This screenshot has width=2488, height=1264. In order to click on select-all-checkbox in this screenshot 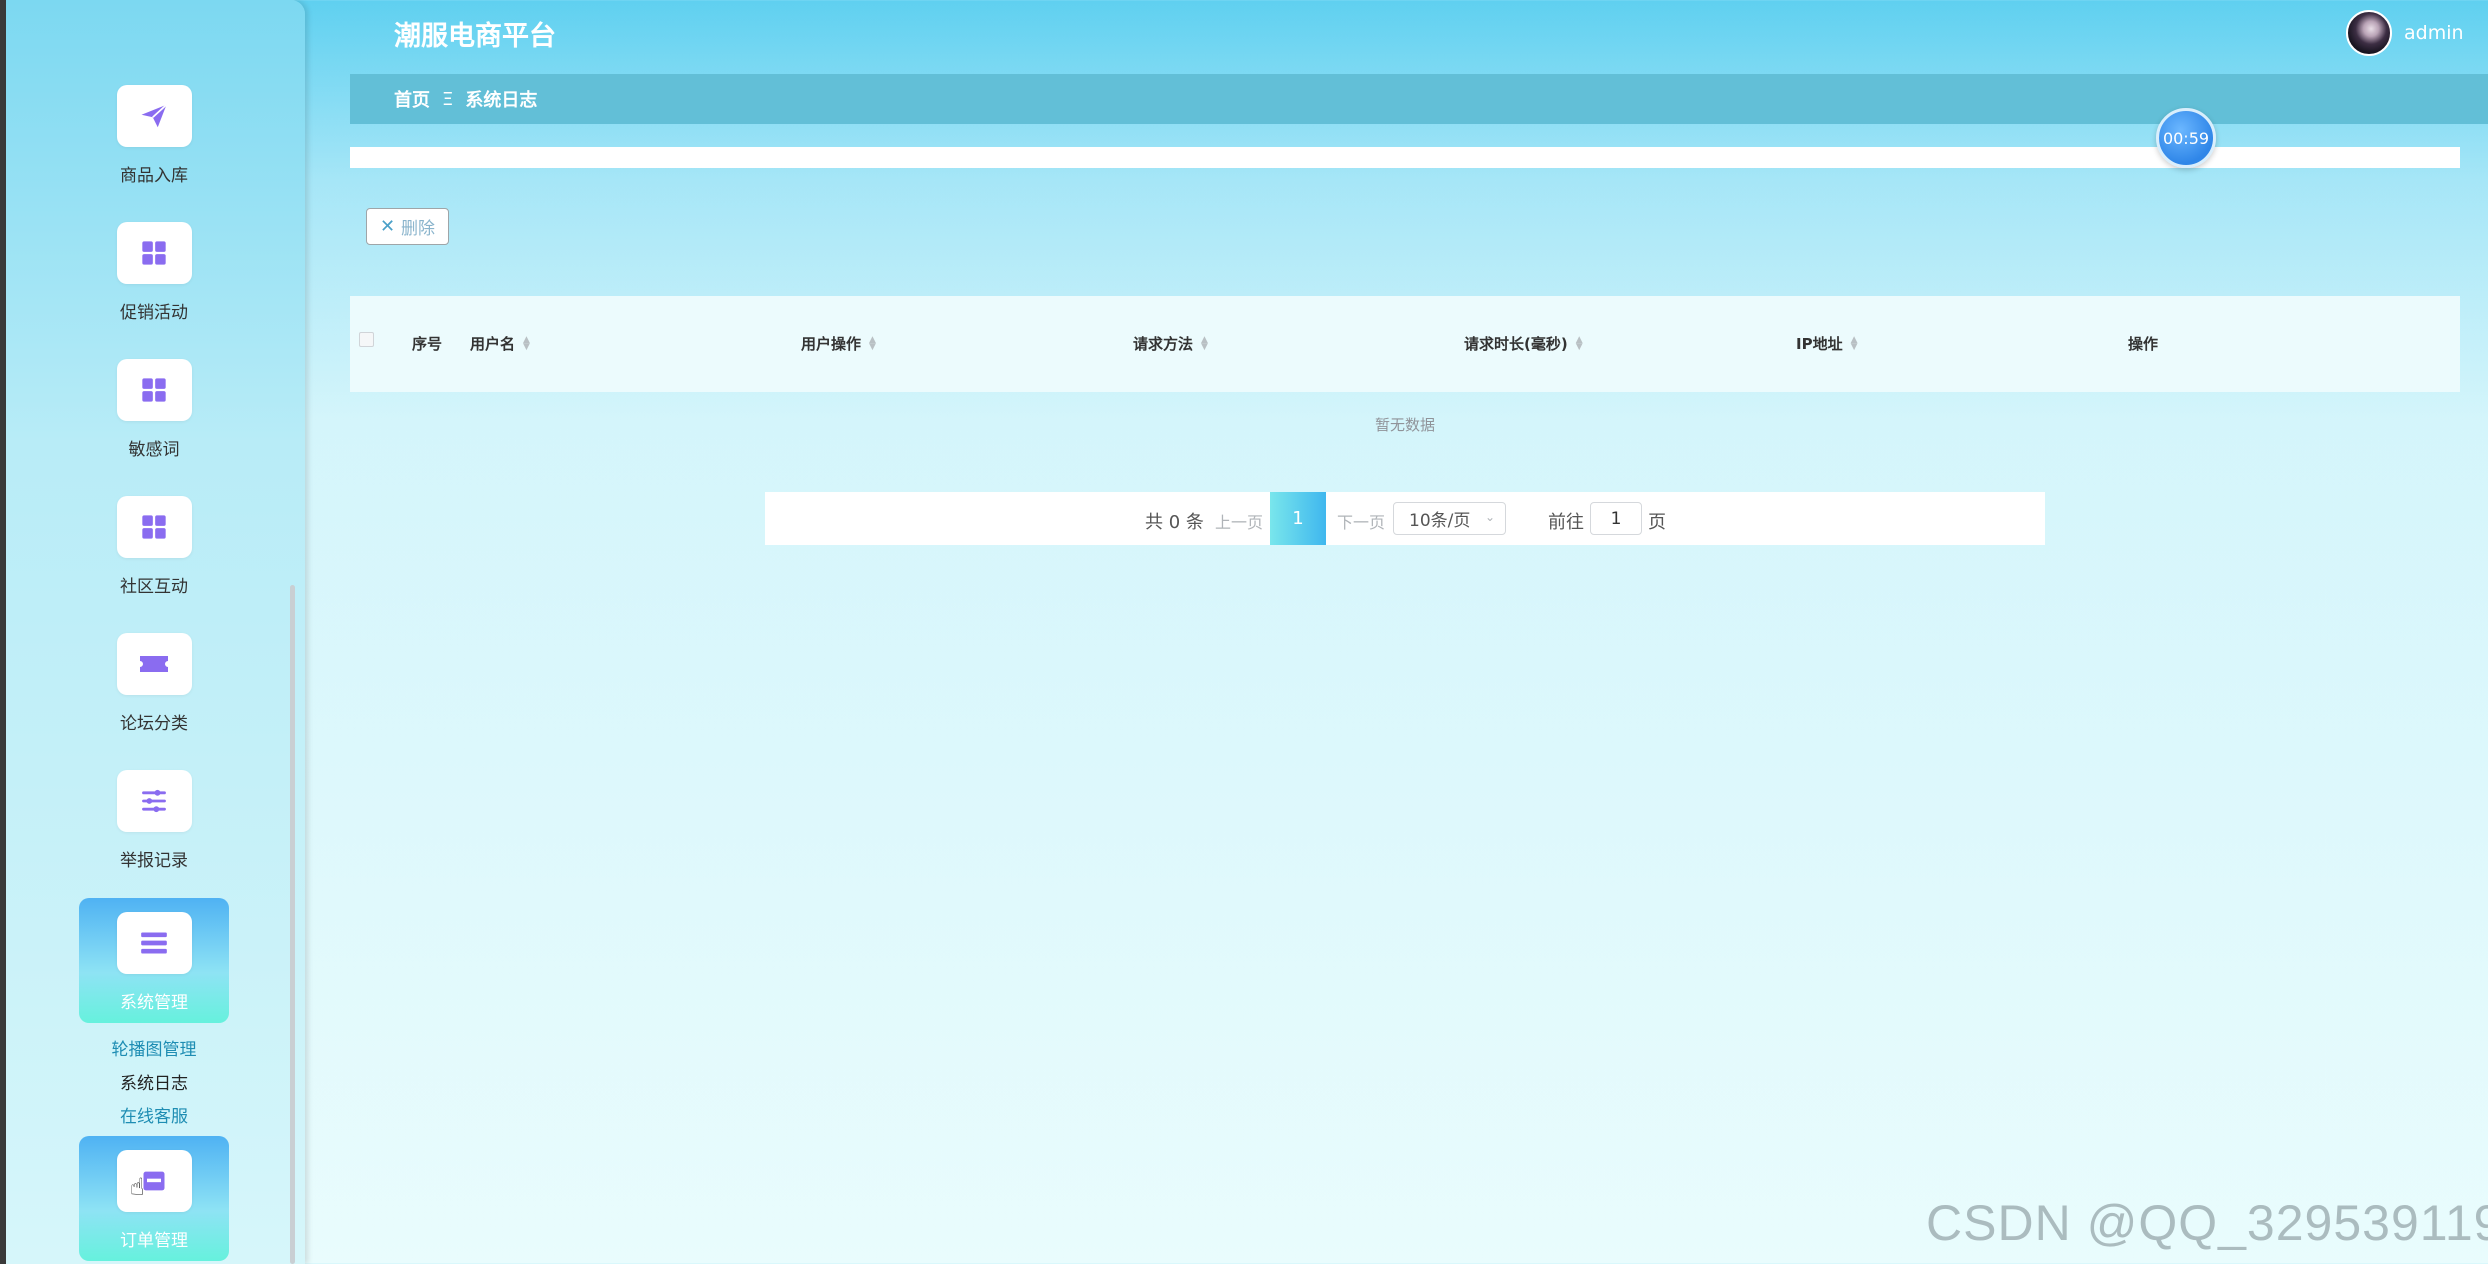, I will do `click(366, 339)`.